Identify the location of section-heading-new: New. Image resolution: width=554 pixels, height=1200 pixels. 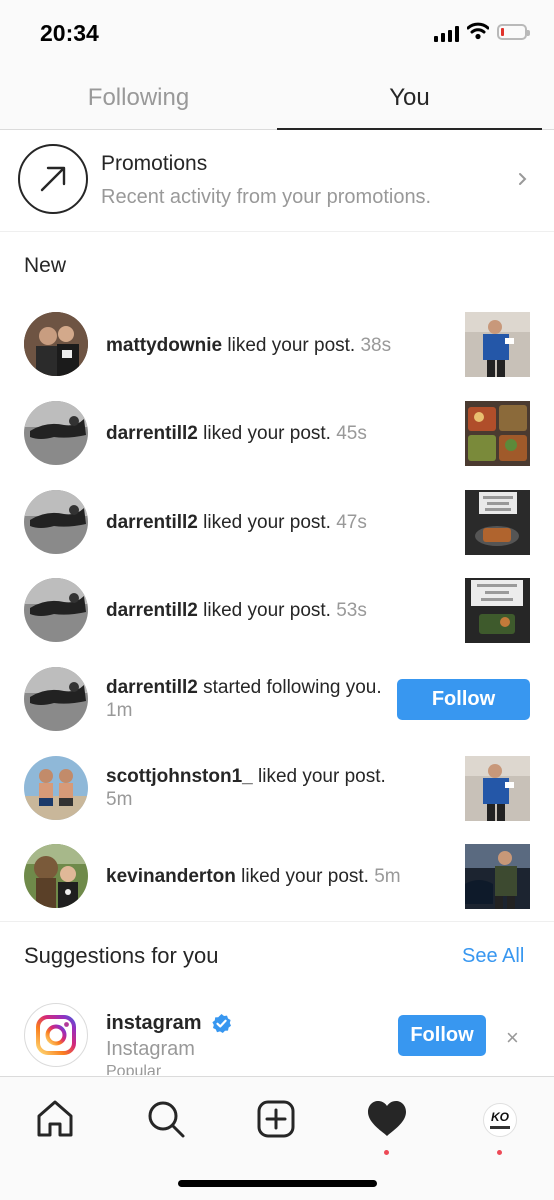
(45, 265).